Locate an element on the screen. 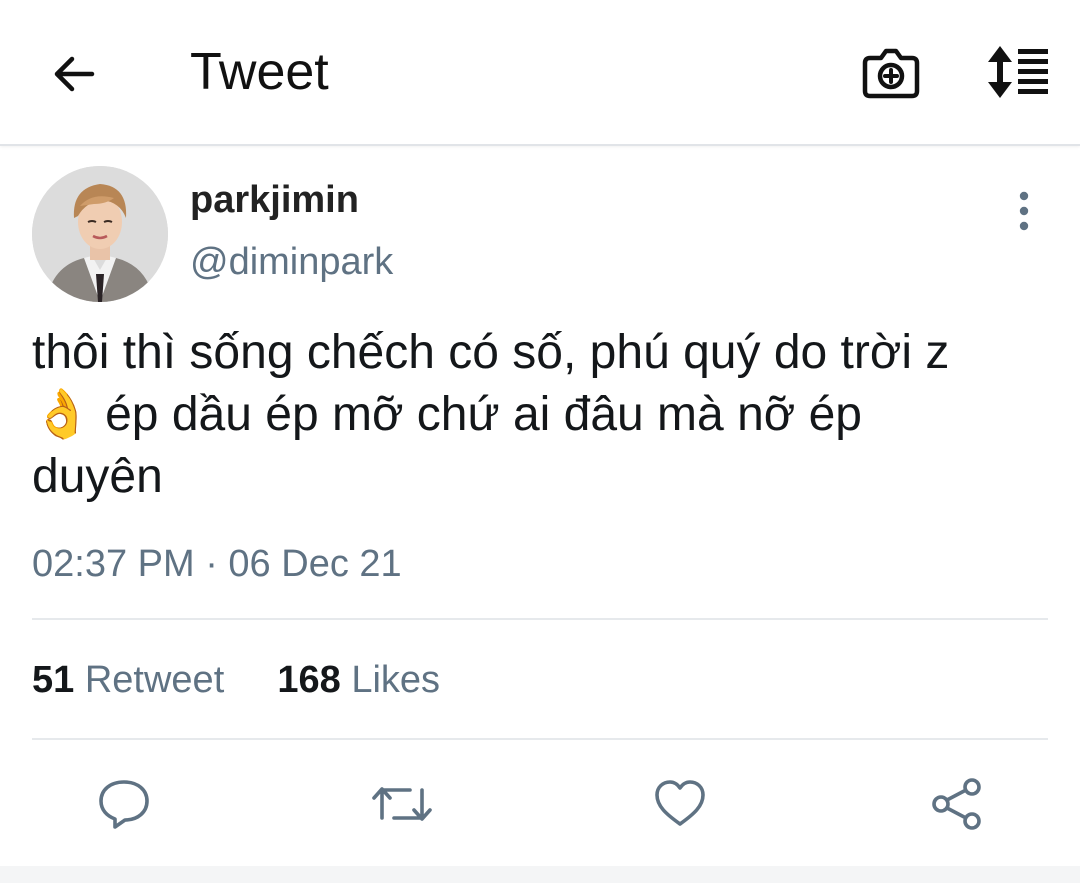 The image size is (1080, 883). sort-list-icon is located at coordinates (1018, 72).